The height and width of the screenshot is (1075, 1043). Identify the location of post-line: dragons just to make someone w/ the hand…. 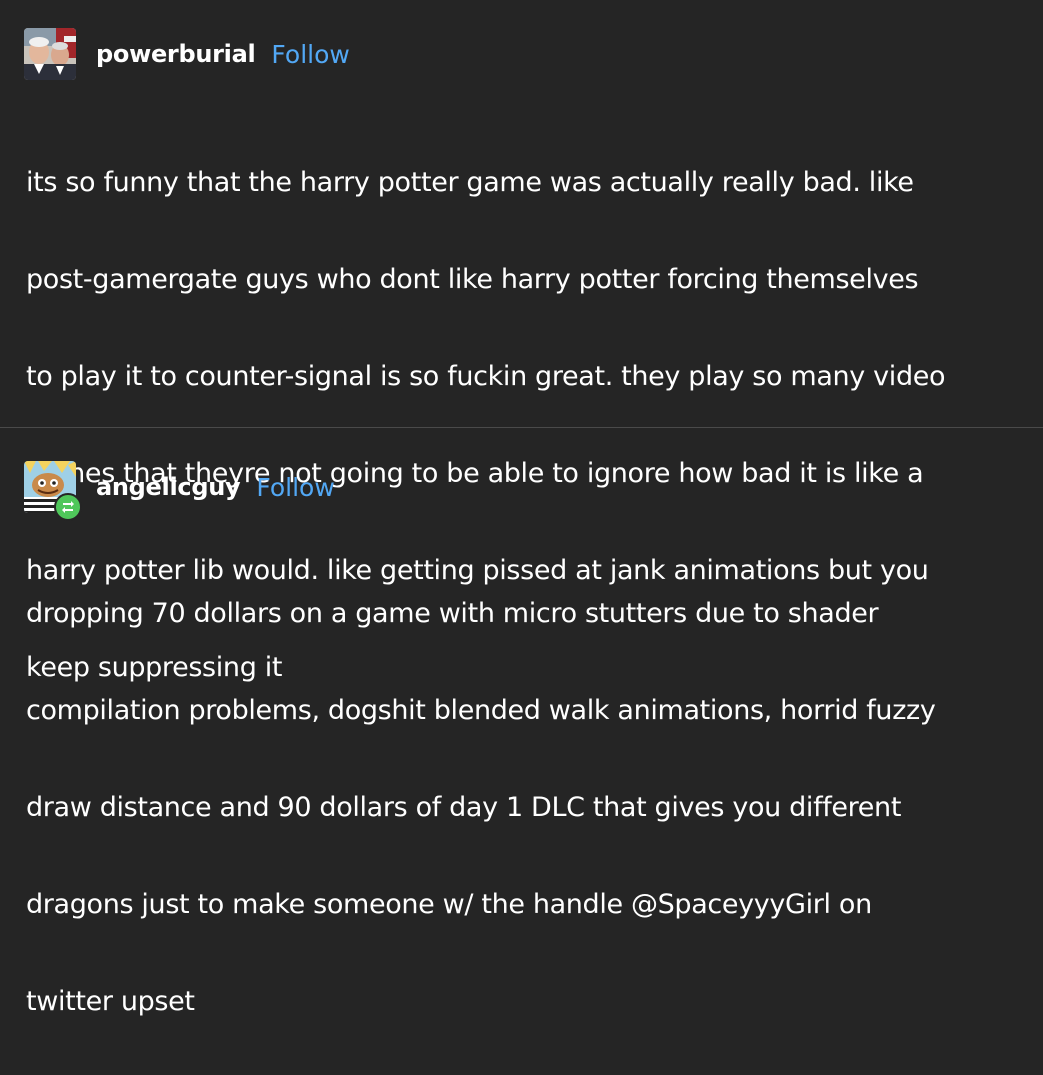
(449, 904).